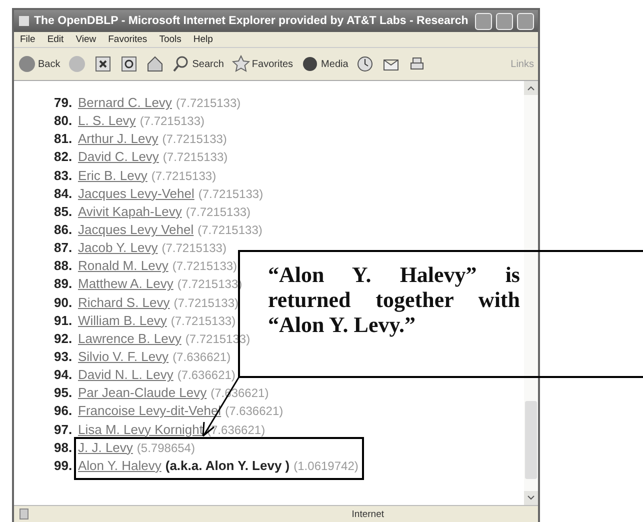 Image resolution: width=643 pixels, height=522 pixels. What do you see at coordinates (124, 302) in the screenshot?
I see `author-link: Richard S. Levy` at bounding box center [124, 302].